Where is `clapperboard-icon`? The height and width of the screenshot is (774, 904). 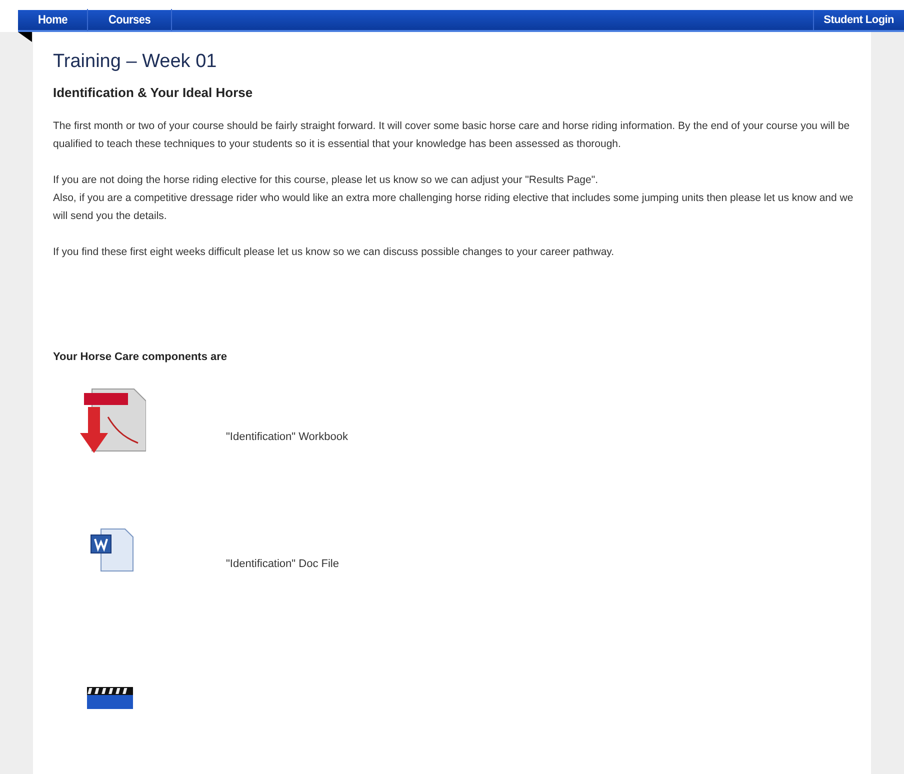
clapperboard-icon is located at coordinates (110, 697).